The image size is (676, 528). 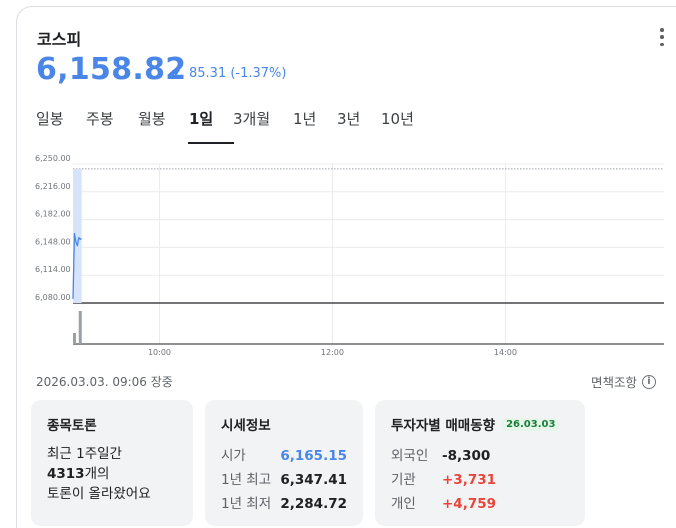 I want to click on tab-3month: 3개월, so click(x=263, y=127).